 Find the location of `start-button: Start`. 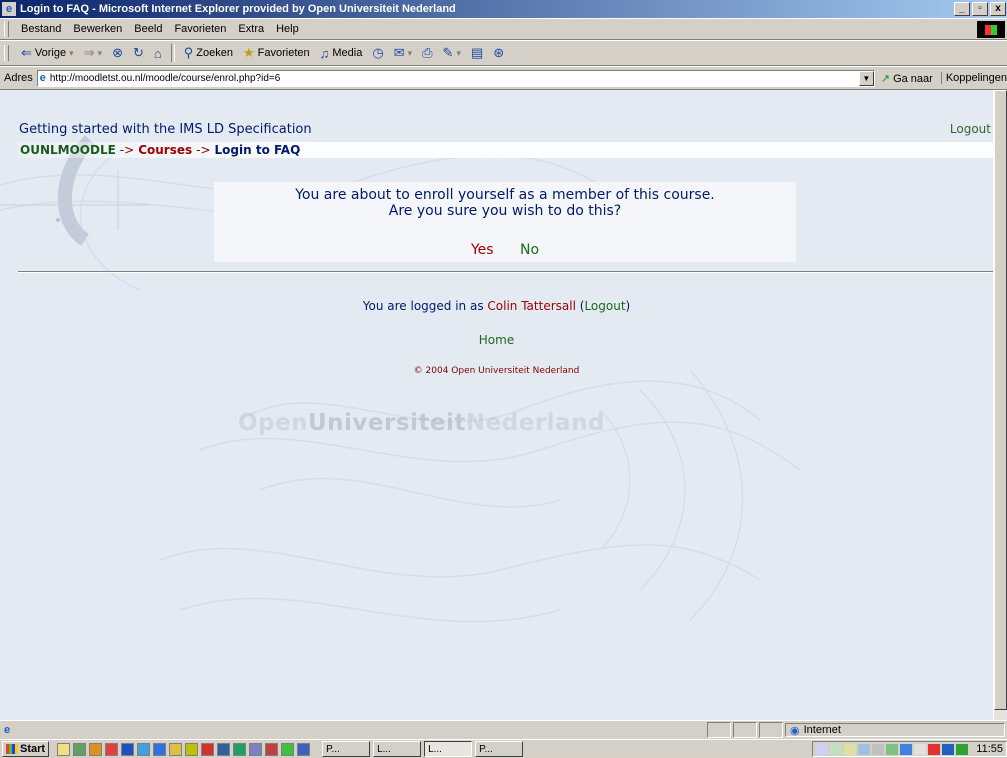

start-button: Start is located at coordinates (26, 749).